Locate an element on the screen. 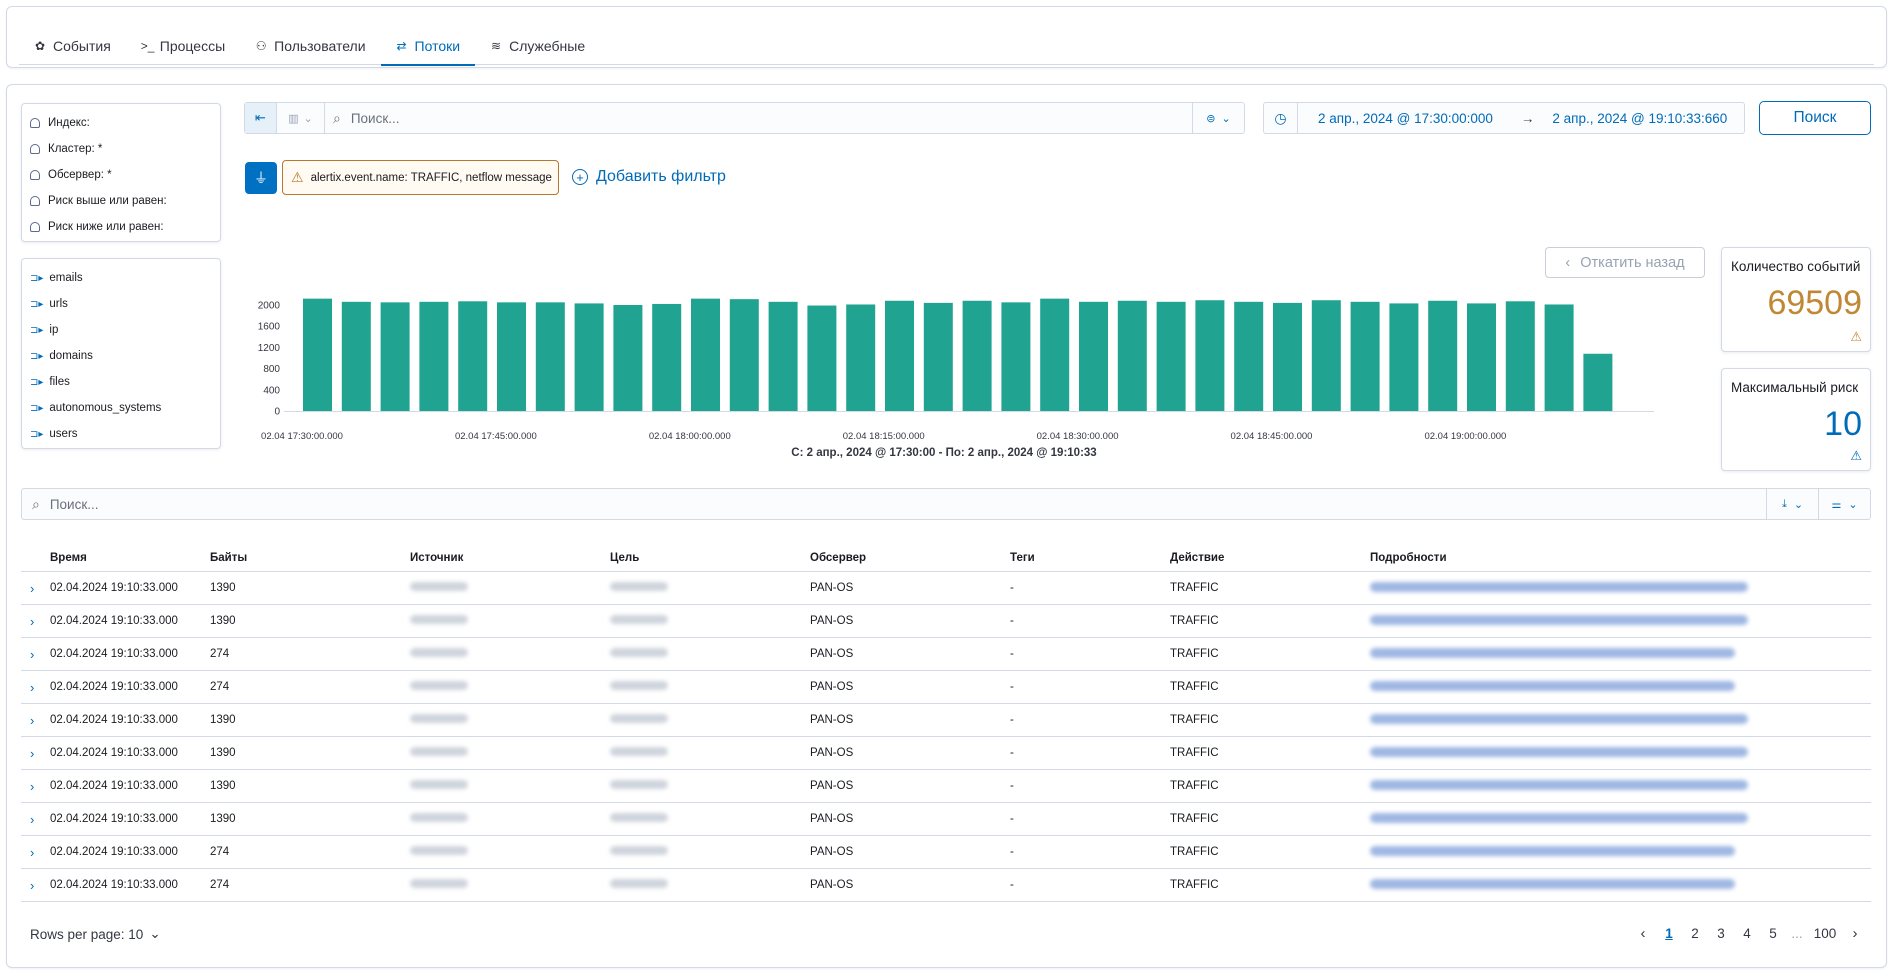 The height and width of the screenshot is (974, 1893). page-button: 1 is located at coordinates (1669, 933).